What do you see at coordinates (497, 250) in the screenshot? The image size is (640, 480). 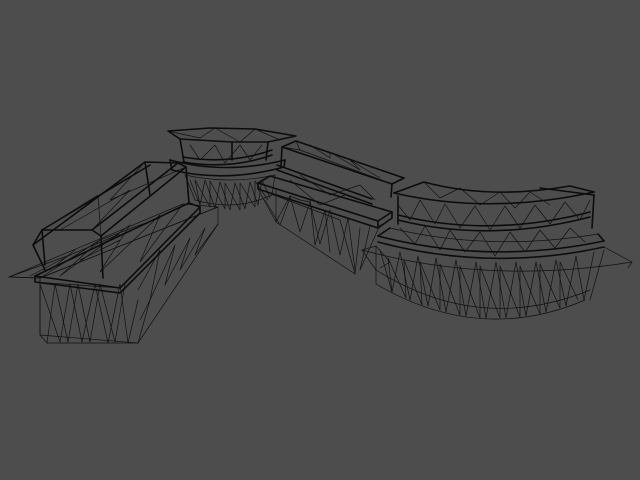 I see `right-counter` at bounding box center [497, 250].